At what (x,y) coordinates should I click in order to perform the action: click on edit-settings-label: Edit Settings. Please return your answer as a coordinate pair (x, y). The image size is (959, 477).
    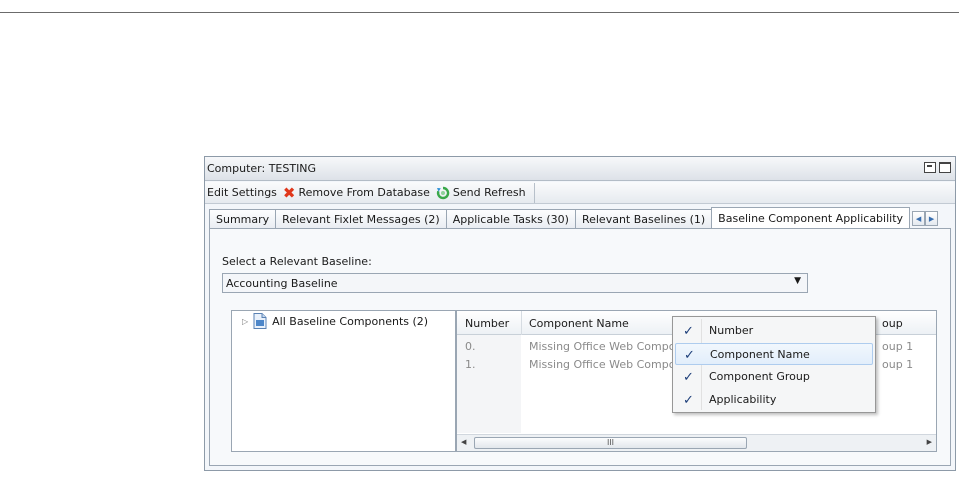
    Looking at the image, I should click on (242, 192).